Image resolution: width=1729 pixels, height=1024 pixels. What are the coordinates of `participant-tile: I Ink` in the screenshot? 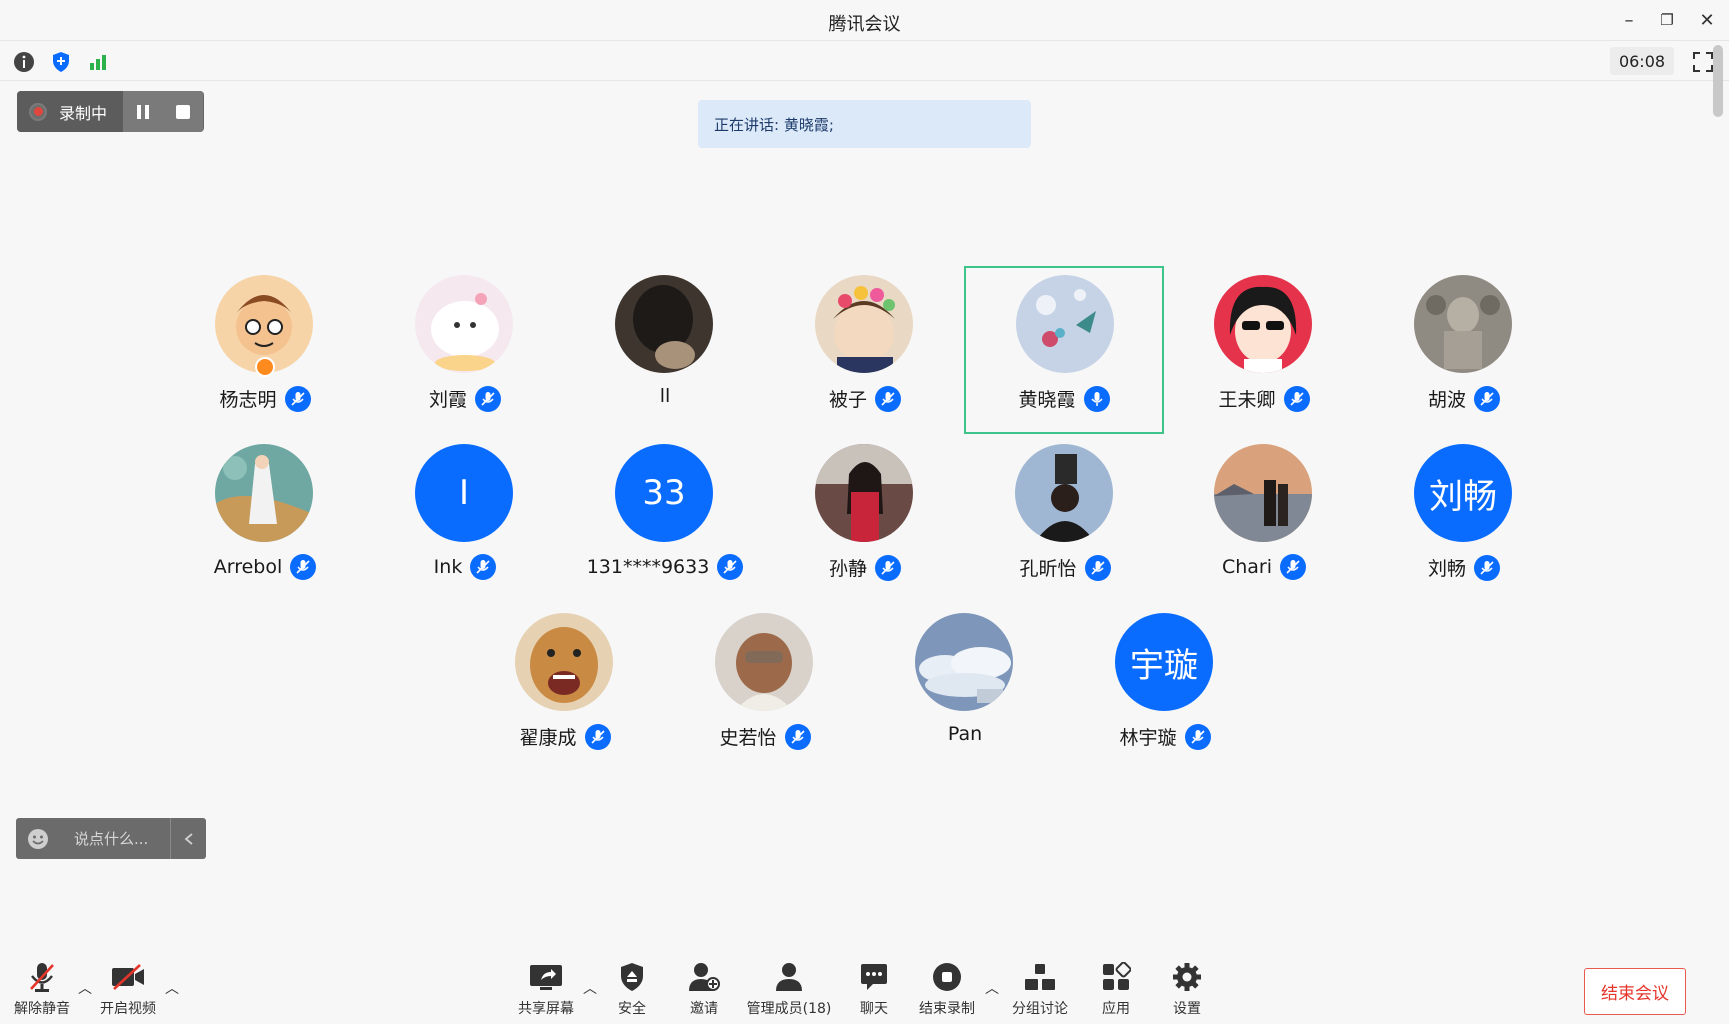 It's located at (465, 520).